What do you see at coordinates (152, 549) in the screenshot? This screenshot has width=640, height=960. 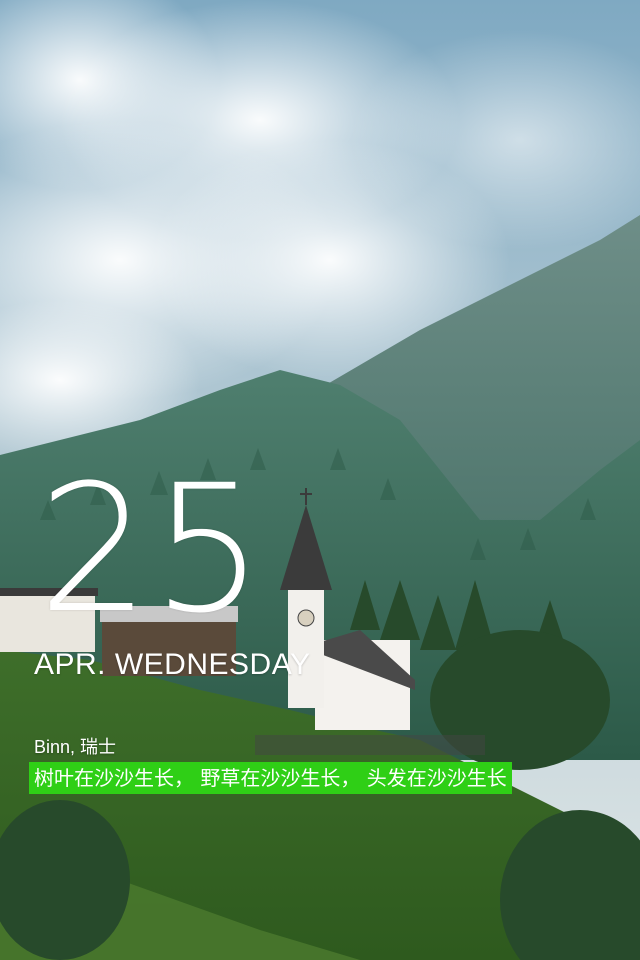 I see `calendar-day-number: 25` at bounding box center [152, 549].